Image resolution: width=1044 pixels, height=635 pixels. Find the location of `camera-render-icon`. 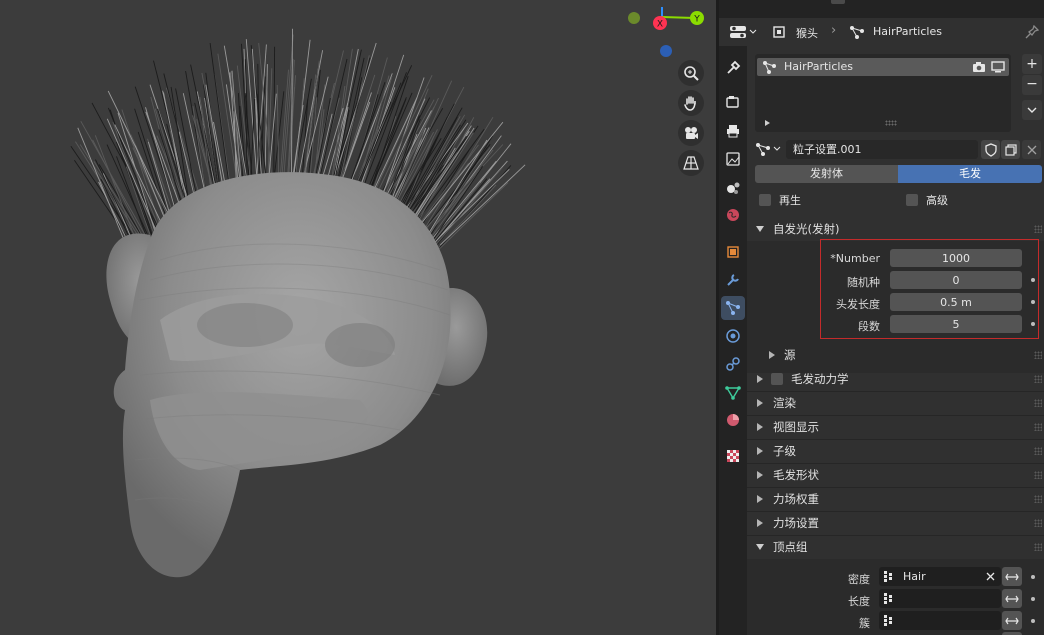

camera-render-icon is located at coordinates (979, 67).